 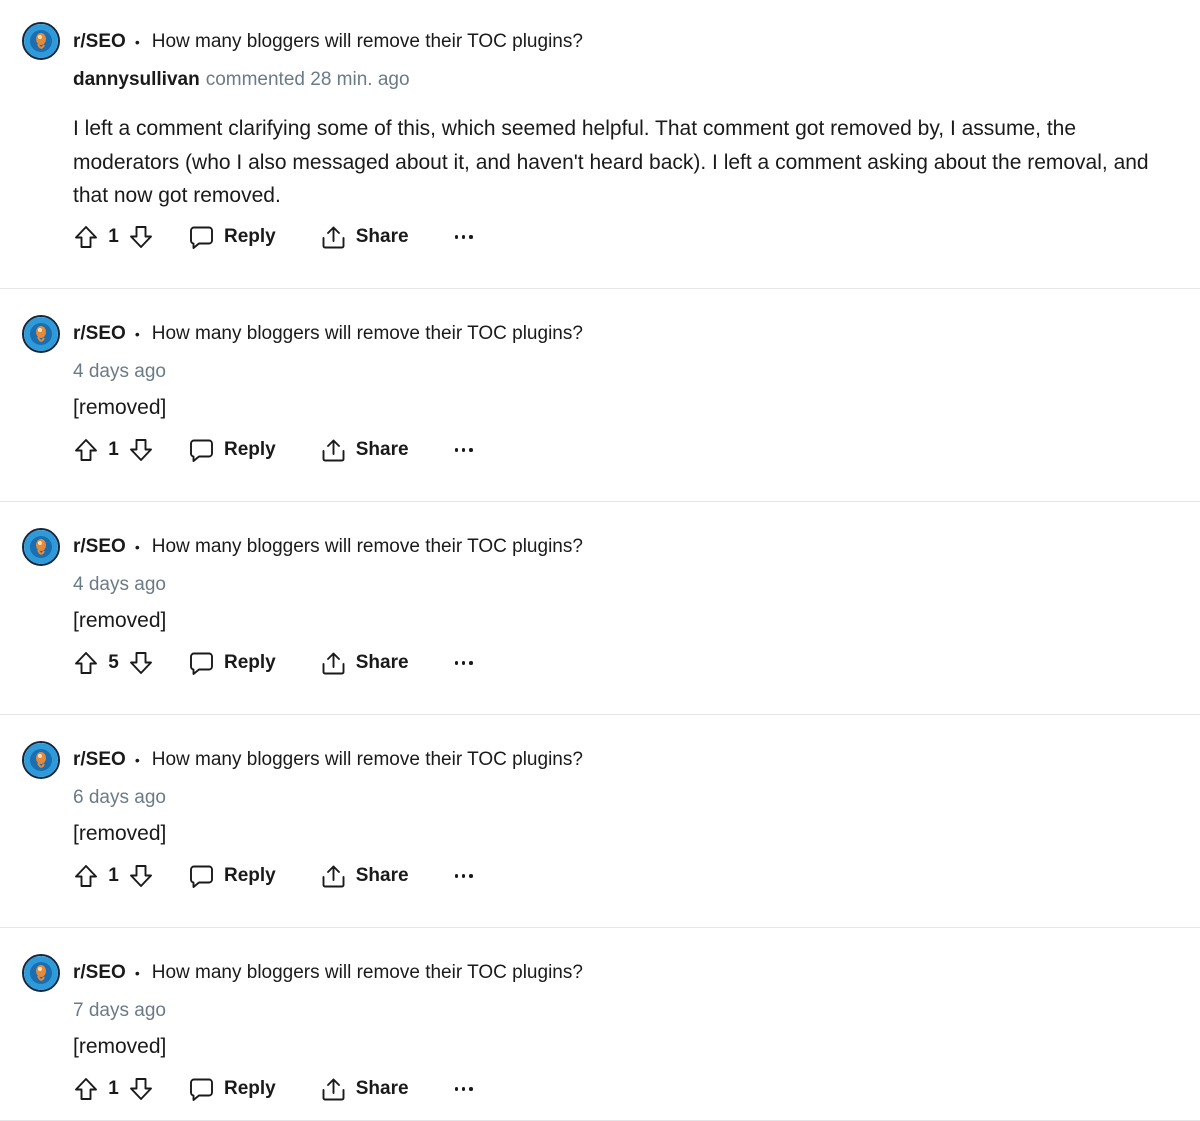 I want to click on vote-count: 5, so click(x=113, y=662).